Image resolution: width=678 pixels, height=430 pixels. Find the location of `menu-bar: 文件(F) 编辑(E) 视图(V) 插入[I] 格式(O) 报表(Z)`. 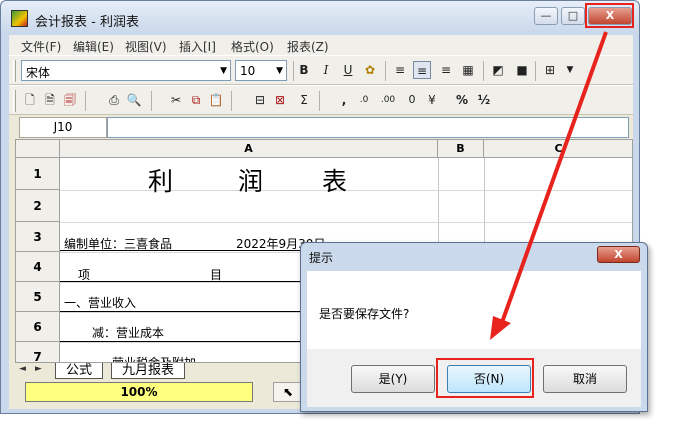

menu-bar: 文件(F) 编辑(E) 视图(V) 插入[I] 格式(O) 报表(Z) is located at coordinates (321, 45).